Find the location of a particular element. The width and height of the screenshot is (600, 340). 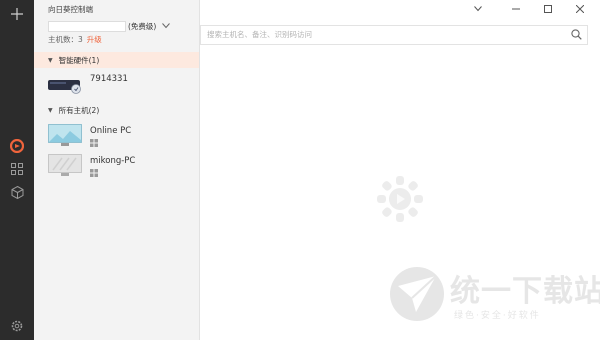

group-label: 所有主机(2) is located at coordinates (79, 110).